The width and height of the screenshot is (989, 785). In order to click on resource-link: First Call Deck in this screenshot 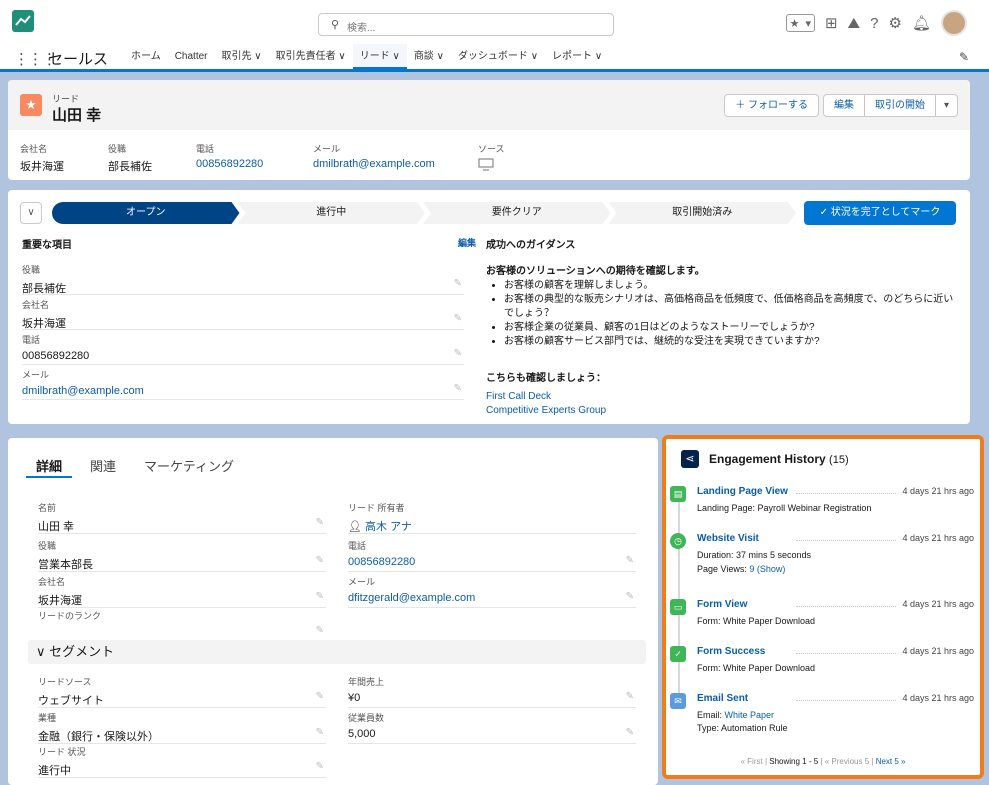, I will do `click(518, 396)`.